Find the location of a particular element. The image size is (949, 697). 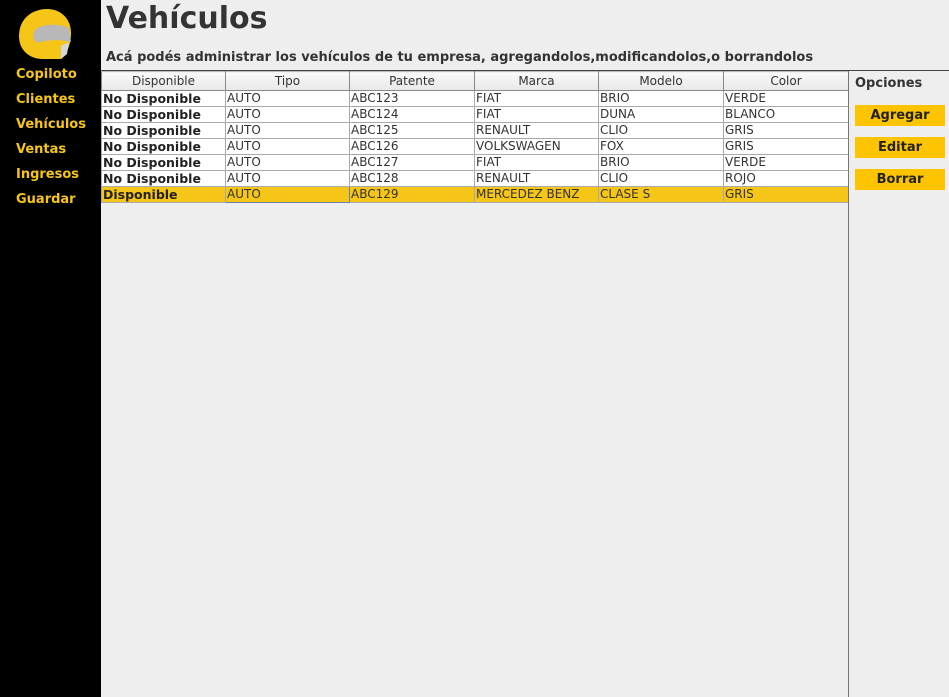

sidebar-item-copiloto: Copiloto is located at coordinates (51, 78).